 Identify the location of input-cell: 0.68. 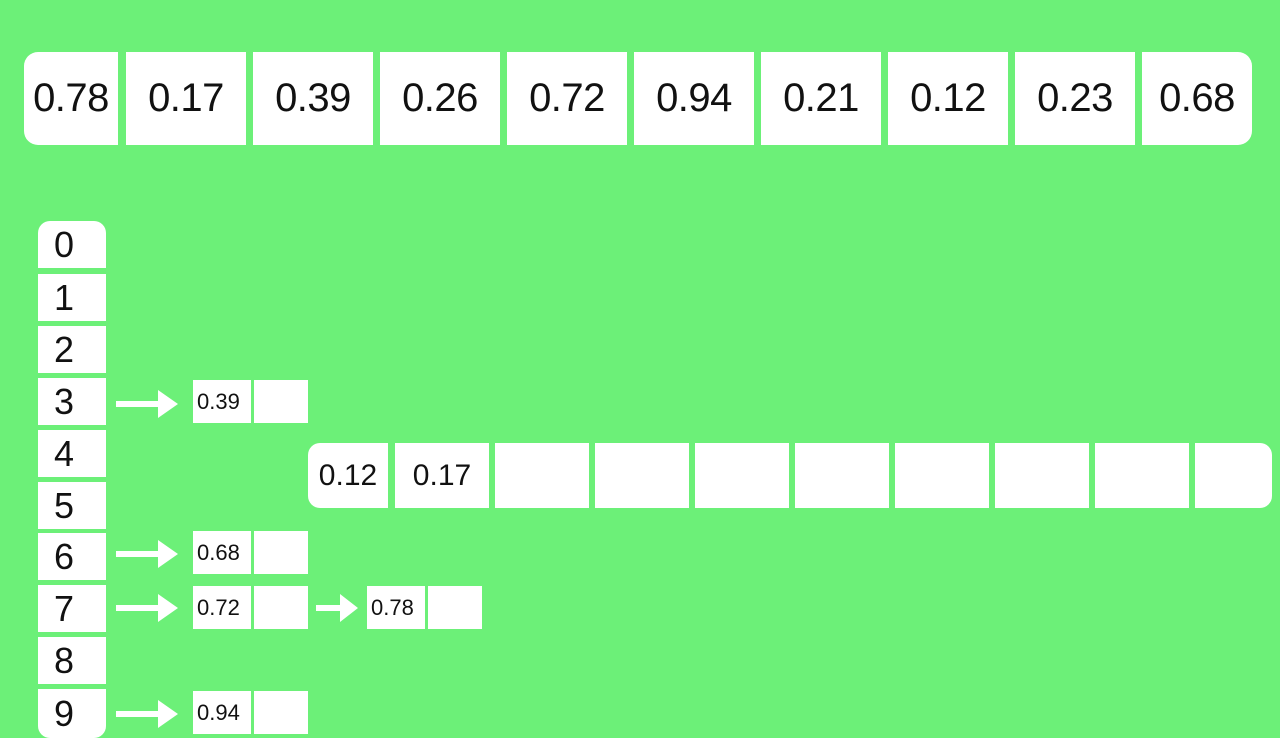
(1197, 98).